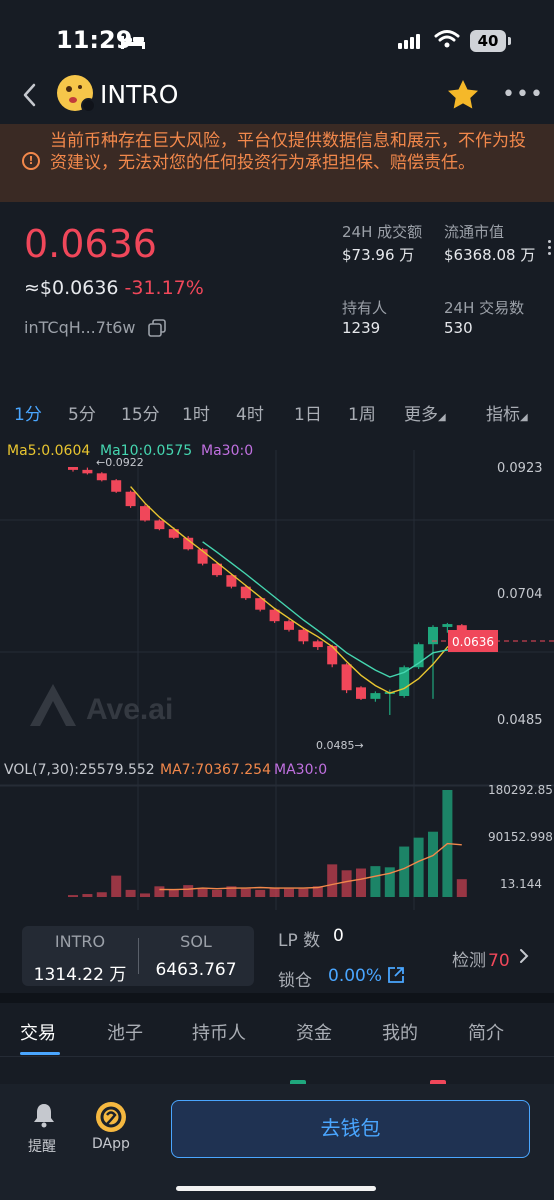 Image resolution: width=554 pixels, height=1200 pixels. What do you see at coordinates (215, 770) in the screenshot?
I see `vol-ma7-legend: MA7:70367.254` at bounding box center [215, 770].